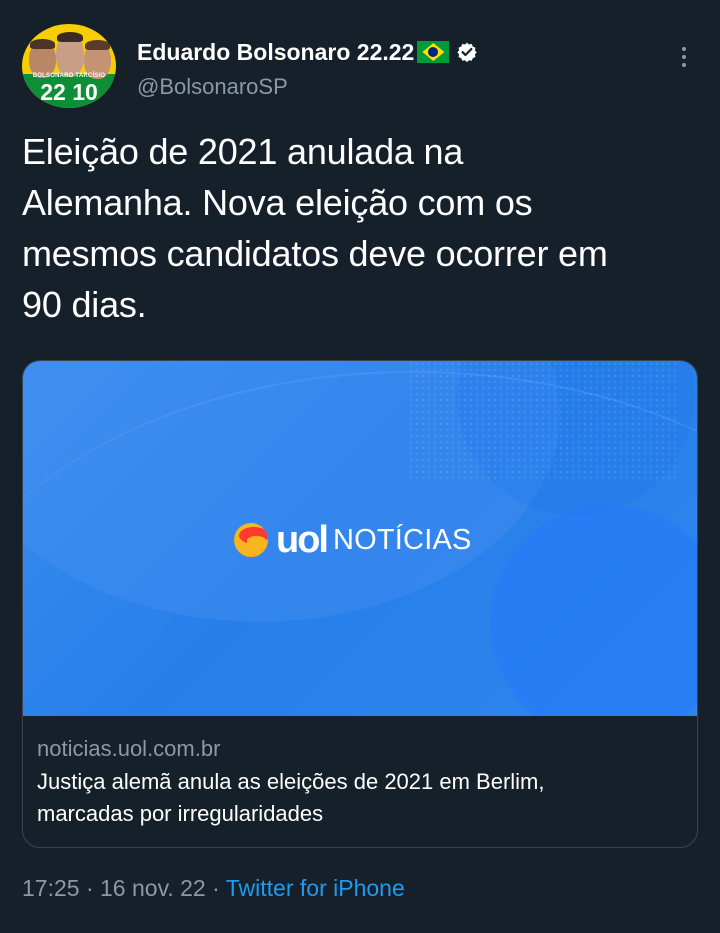 This screenshot has height=933, width=720. Describe the element at coordinates (402, 540) in the screenshot. I see `noticias-brand-text: NOTÍCIAS` at that location.